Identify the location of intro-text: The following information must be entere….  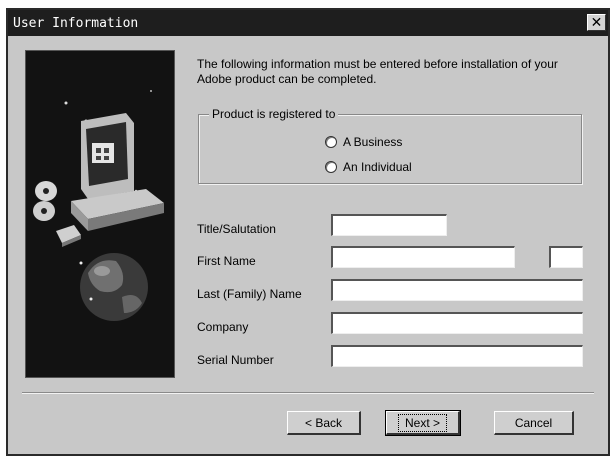
(377, 71).